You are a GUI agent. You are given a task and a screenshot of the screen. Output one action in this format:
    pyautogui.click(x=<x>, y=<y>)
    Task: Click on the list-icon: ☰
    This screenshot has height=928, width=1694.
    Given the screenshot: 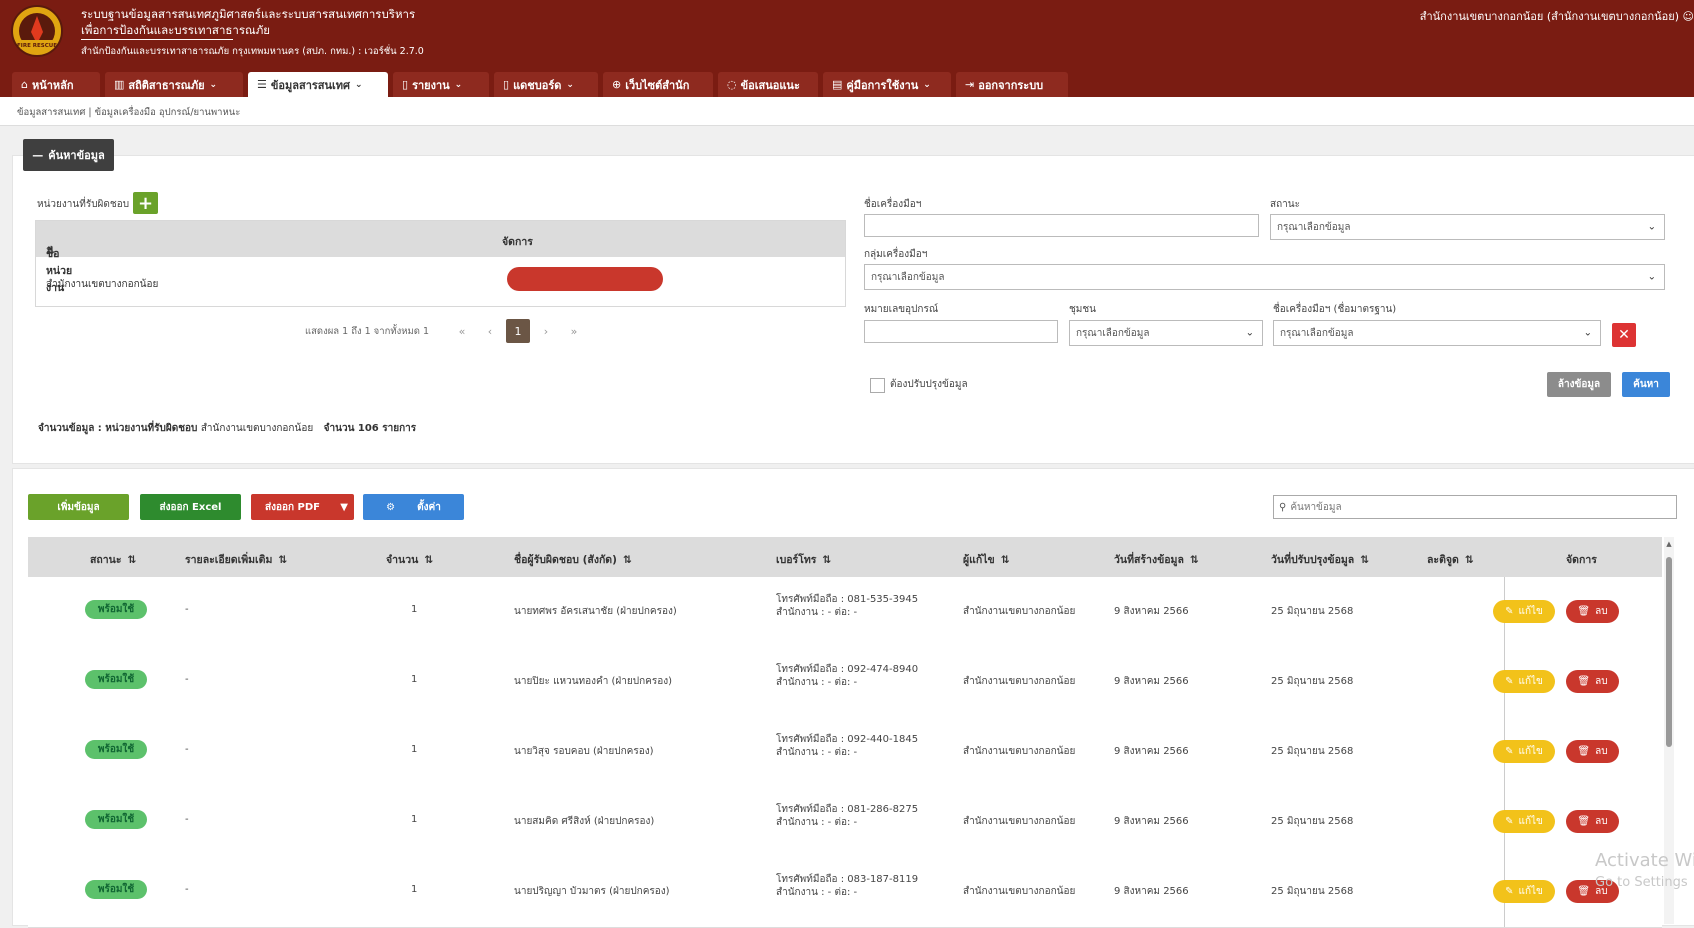 What is the action you would take?
    pyautogui.click(x=262, y=84)
    